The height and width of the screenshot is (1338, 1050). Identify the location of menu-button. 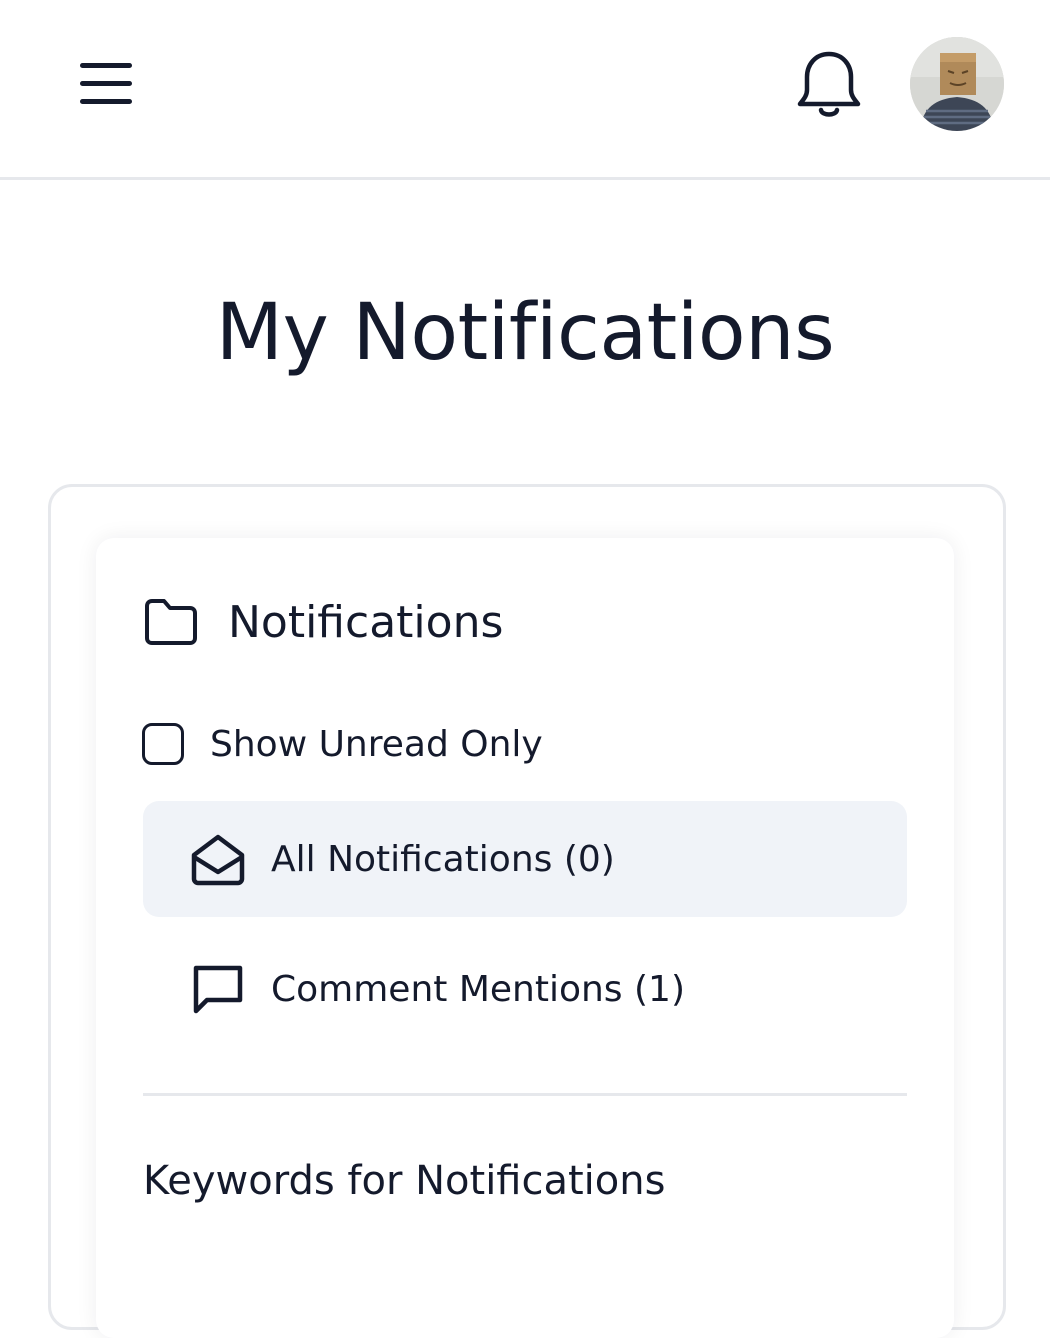
(105, 82).